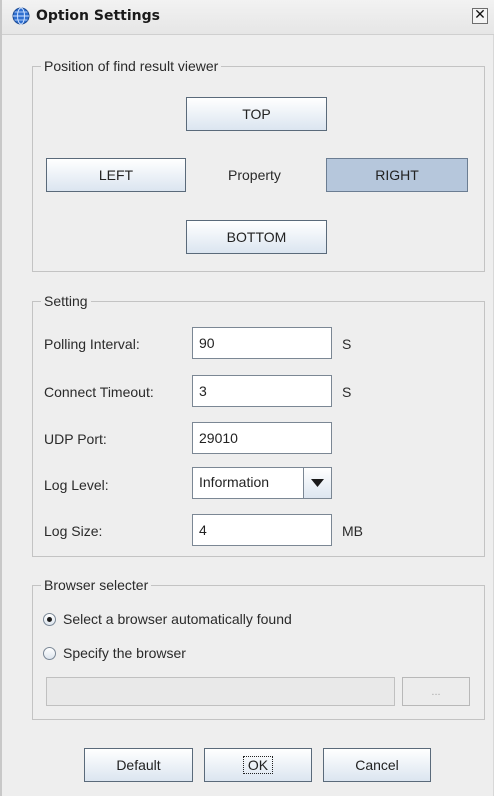  I want to click on log-size-label: Log Size:, so click(73, 531).